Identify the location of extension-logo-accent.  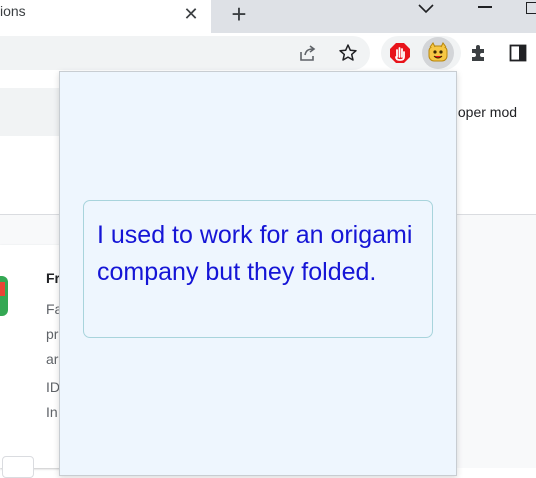
(2, 289).